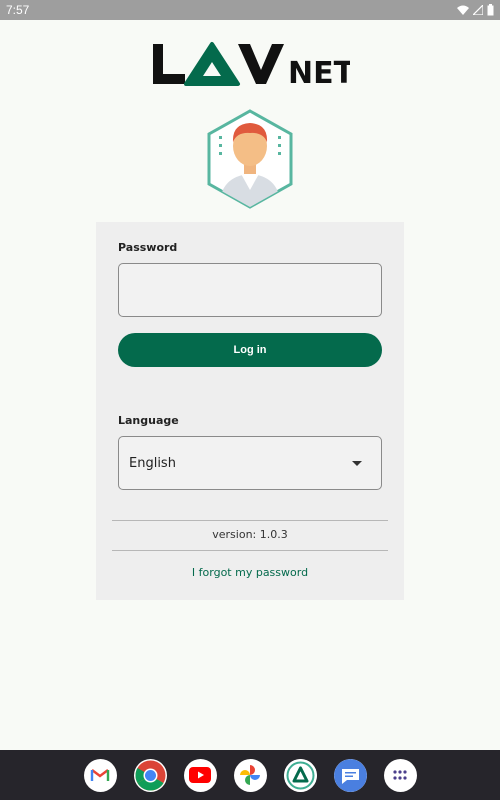 The height and width of the screenshot is (800, 500). What do you see at coordinates (100, 775) in the screenshot?
I see `gmail-icon` at bounding box center [100, 775].